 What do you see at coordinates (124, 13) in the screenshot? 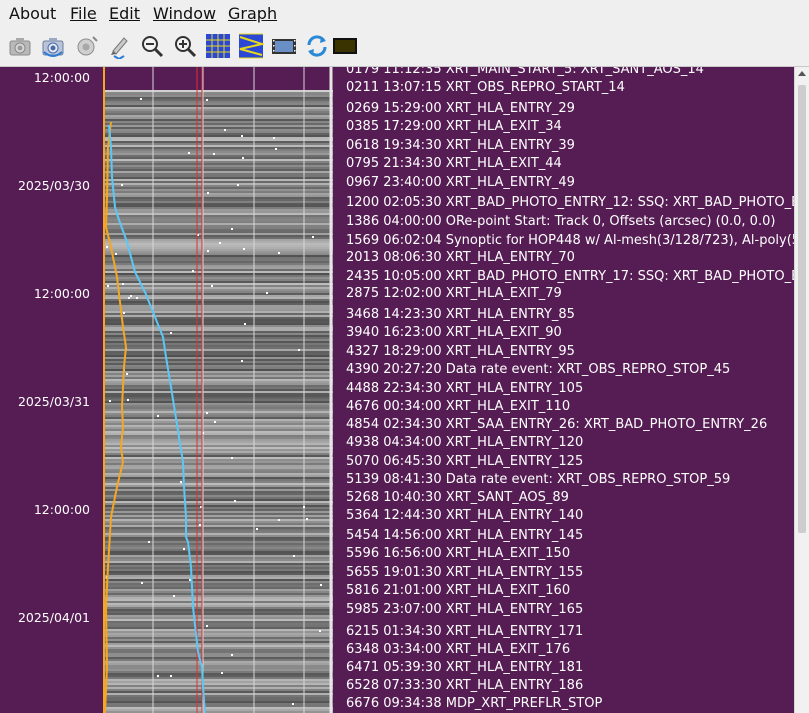
I see `menu-edit: Edit` at bounding box center [124, 13].